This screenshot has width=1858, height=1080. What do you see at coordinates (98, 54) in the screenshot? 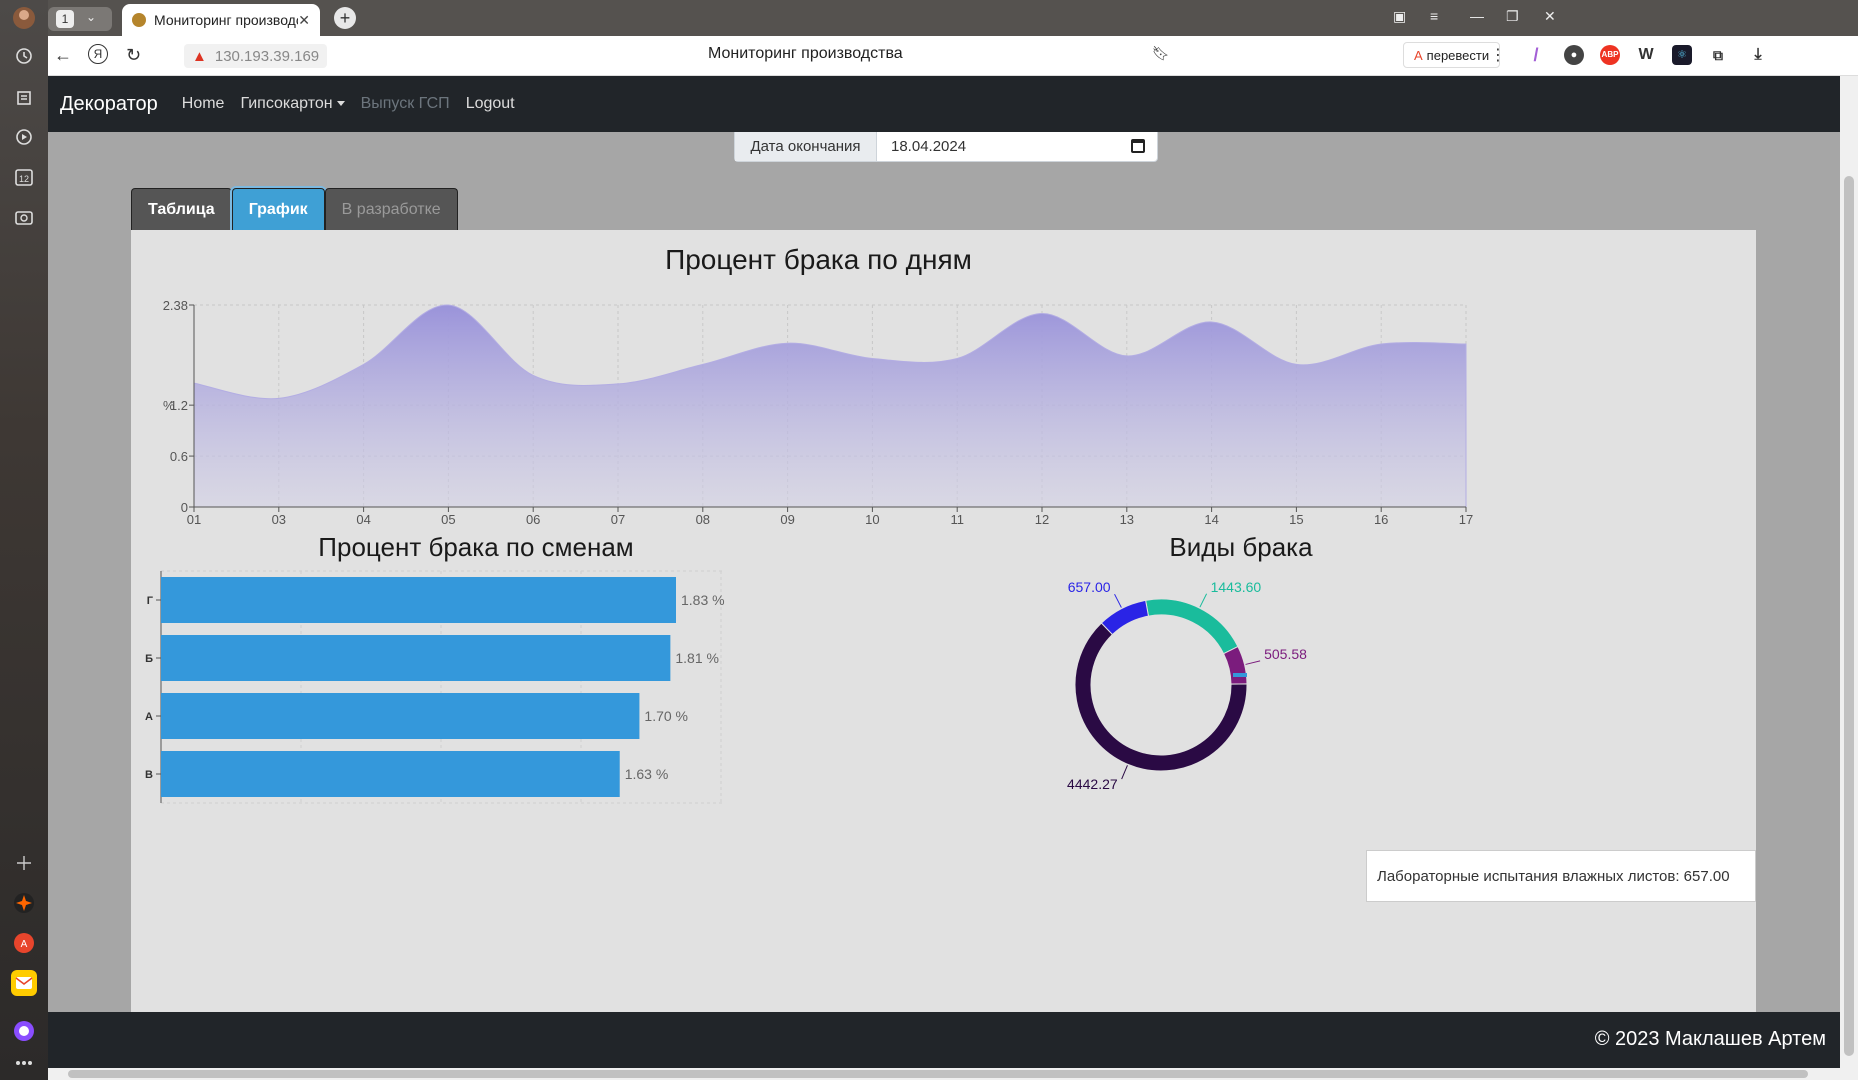
I see `yandex-icon: Я` at bounding box center [98, 54].